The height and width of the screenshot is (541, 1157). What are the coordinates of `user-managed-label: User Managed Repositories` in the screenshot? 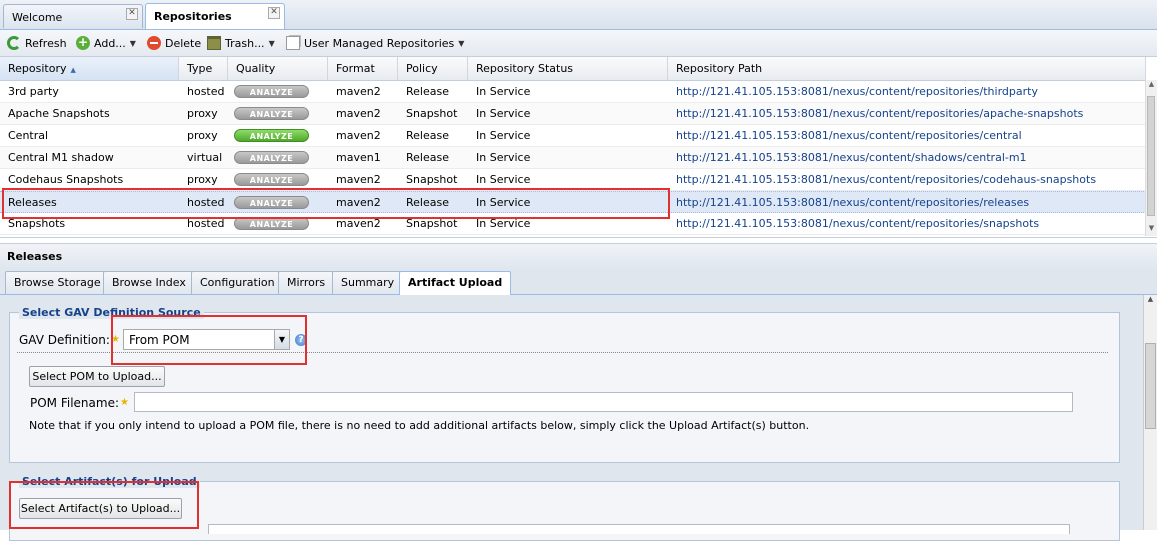 It's located at (379, 43).